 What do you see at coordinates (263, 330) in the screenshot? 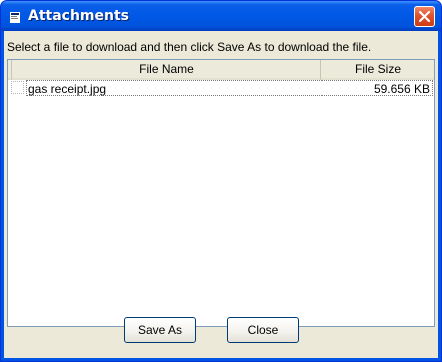
I see `close-button: Close` at bounding box center [263, 330].